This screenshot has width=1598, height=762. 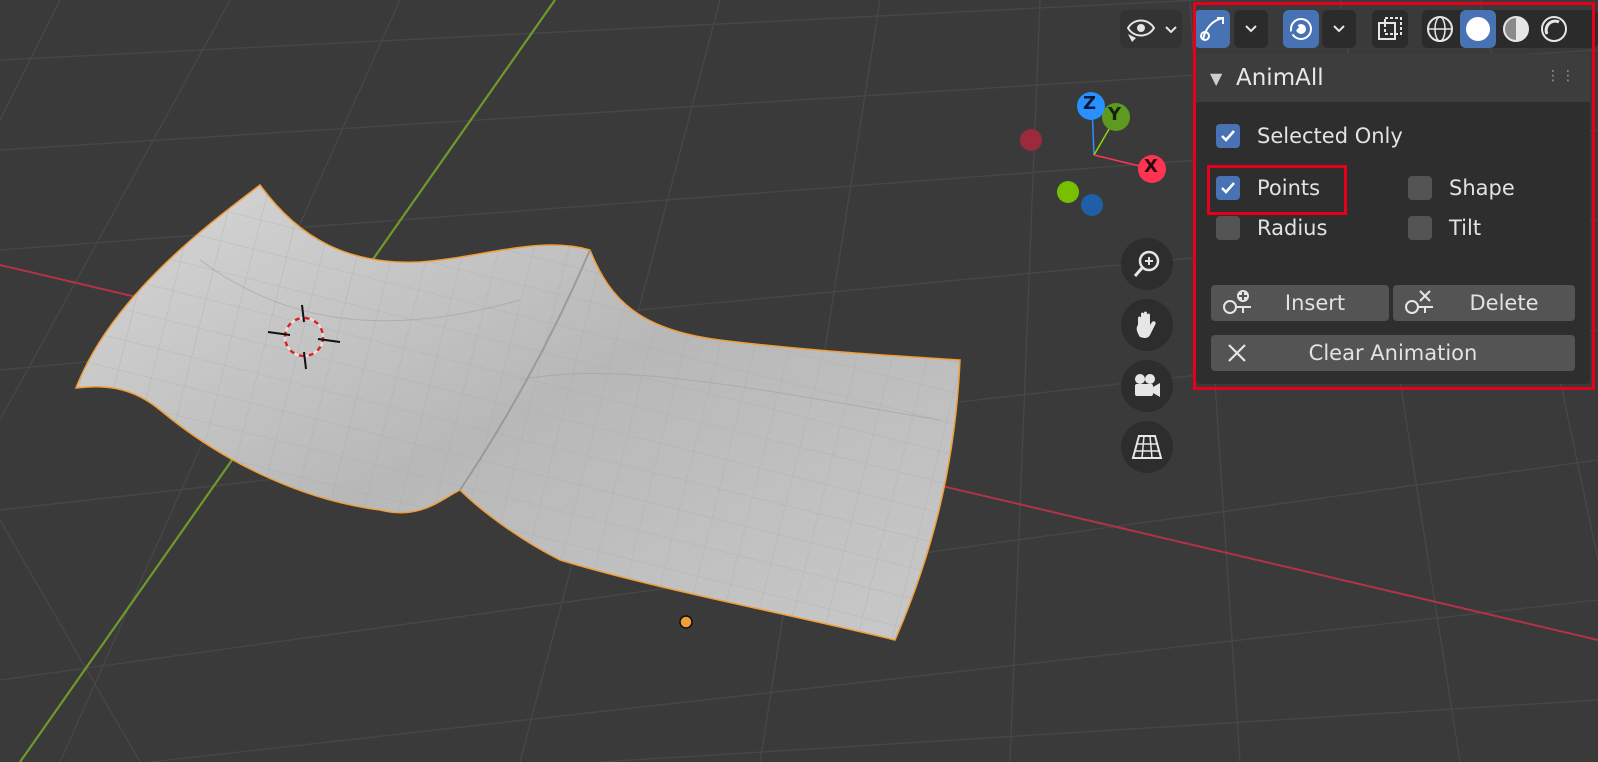 What do you see at coordinates (1419, 302) in the screenshot?
I see `keyframe-delete-icon` at bounding box center [1419, 302].